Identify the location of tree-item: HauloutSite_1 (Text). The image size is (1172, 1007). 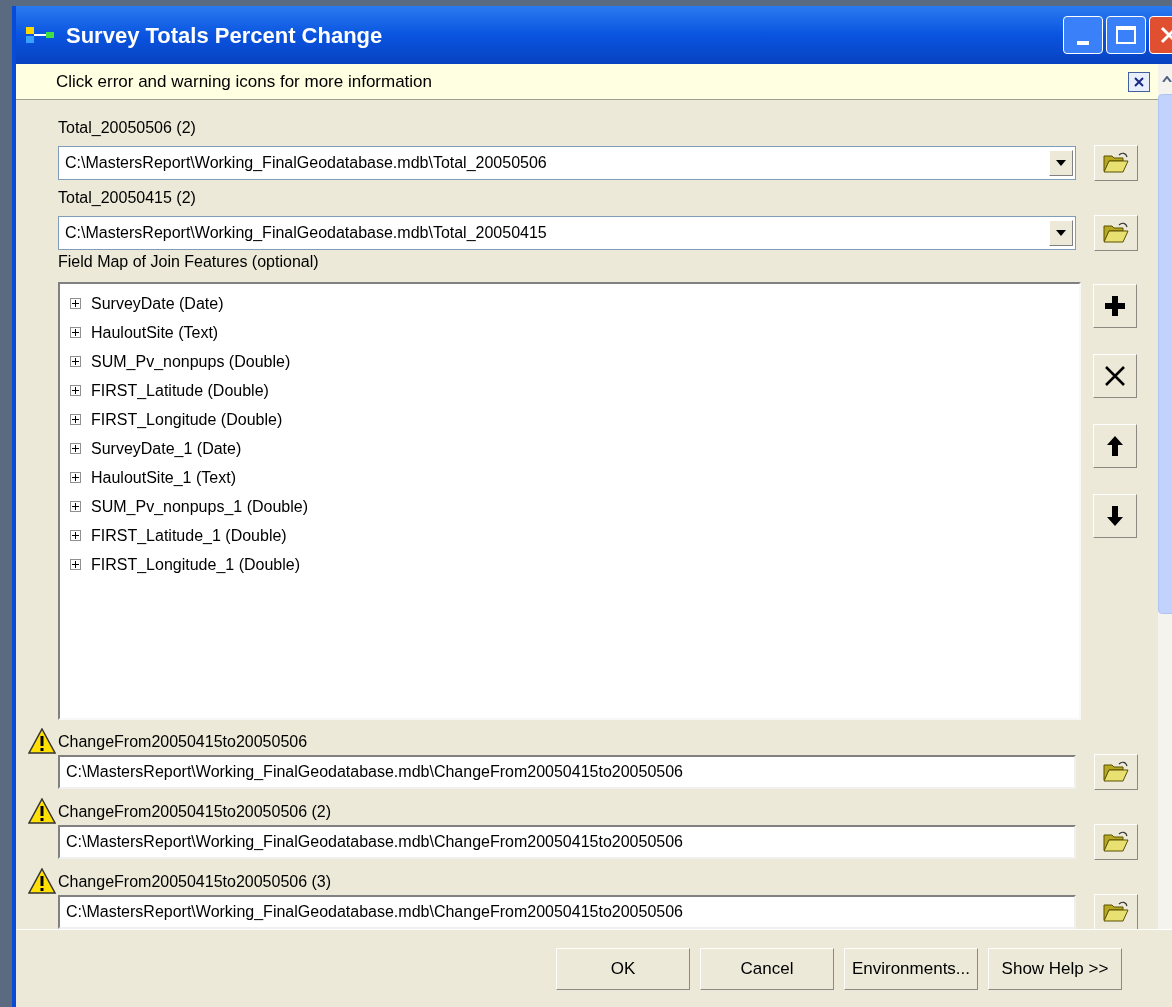
(574, 477).